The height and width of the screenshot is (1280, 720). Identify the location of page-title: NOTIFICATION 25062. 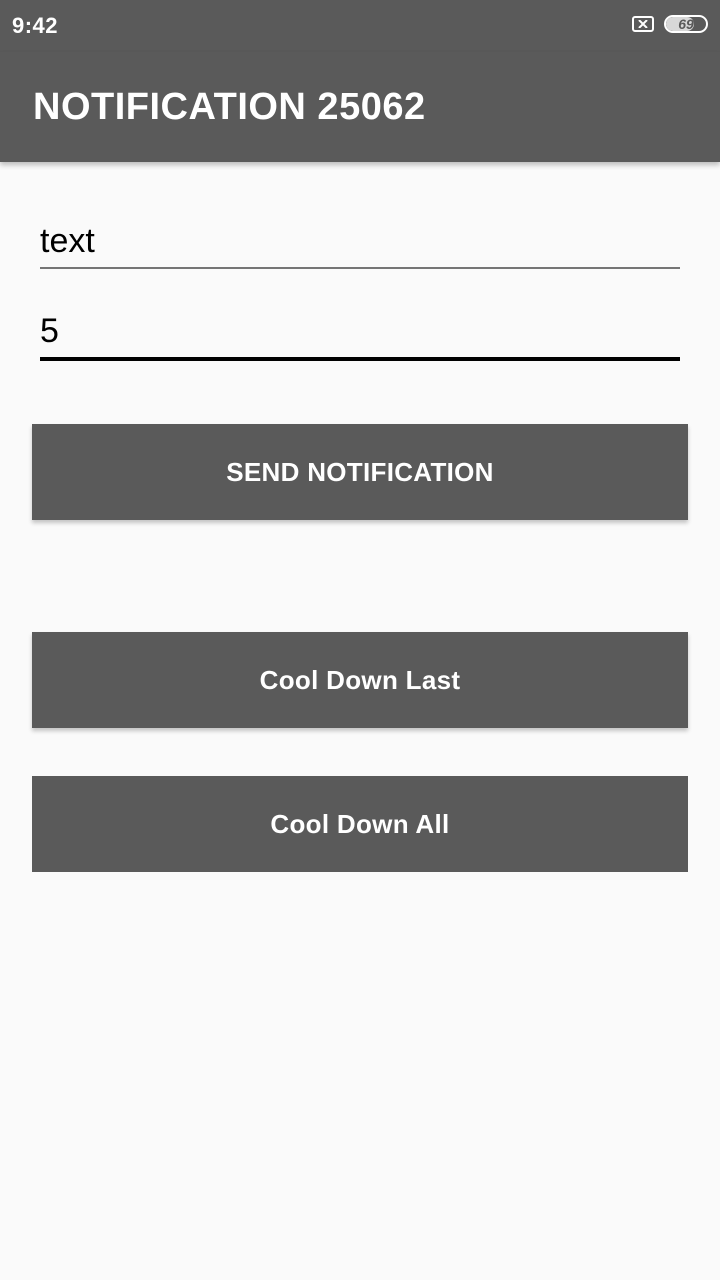
(229, 107).